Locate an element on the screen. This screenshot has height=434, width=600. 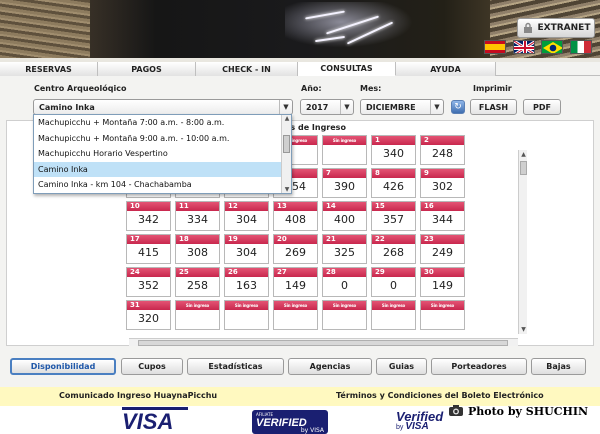
brazil-flag-icon is located at coordinates (552, 47).